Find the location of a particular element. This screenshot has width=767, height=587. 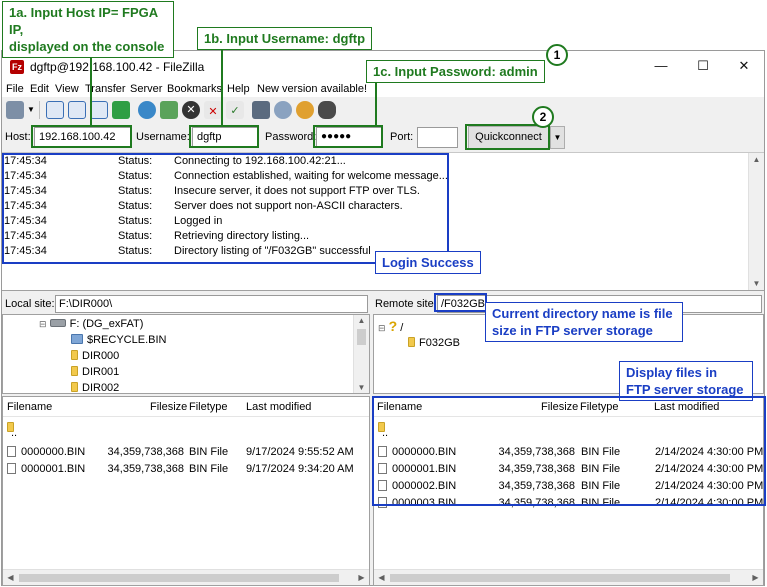

remote-files-callout: Display files in FTP server storage is located at coordinates (686, 381).